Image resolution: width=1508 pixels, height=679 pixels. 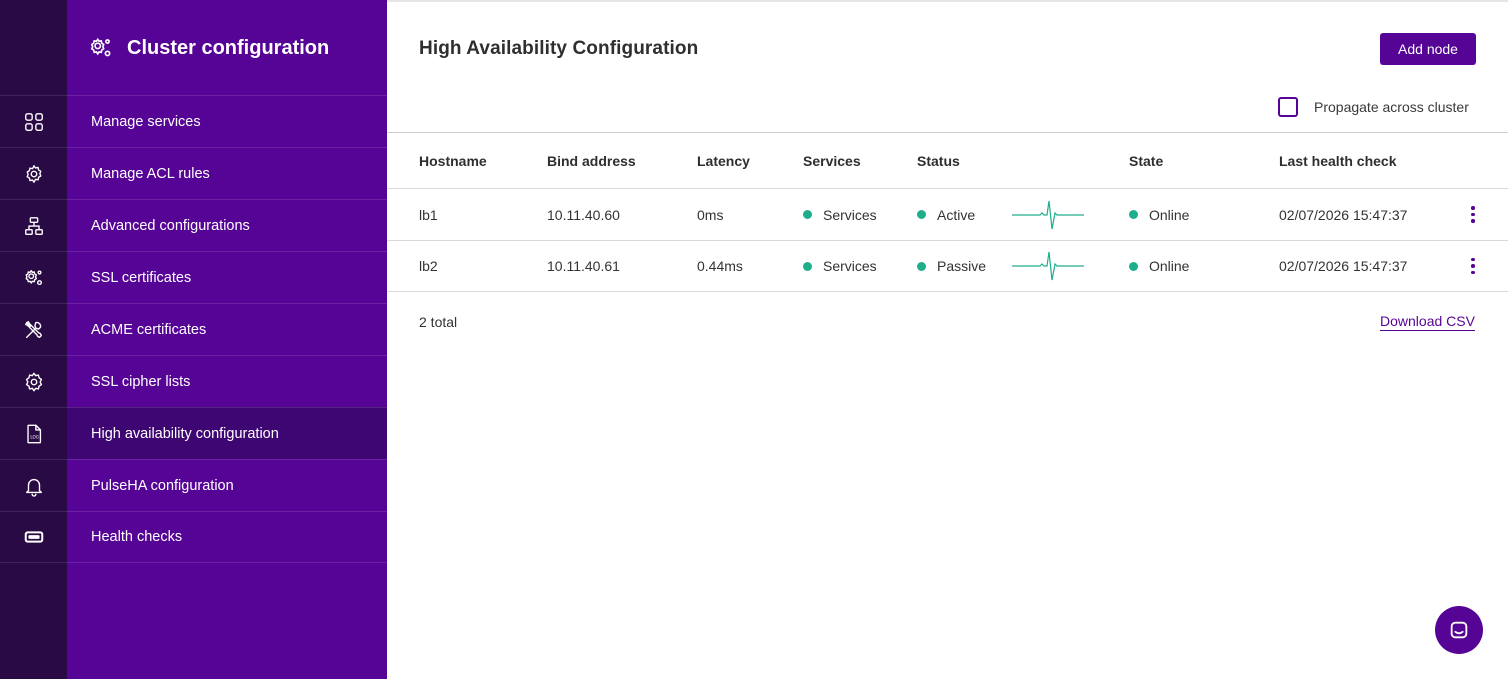 I want to click on svg-text: LOG, so click(x=34, y=436).